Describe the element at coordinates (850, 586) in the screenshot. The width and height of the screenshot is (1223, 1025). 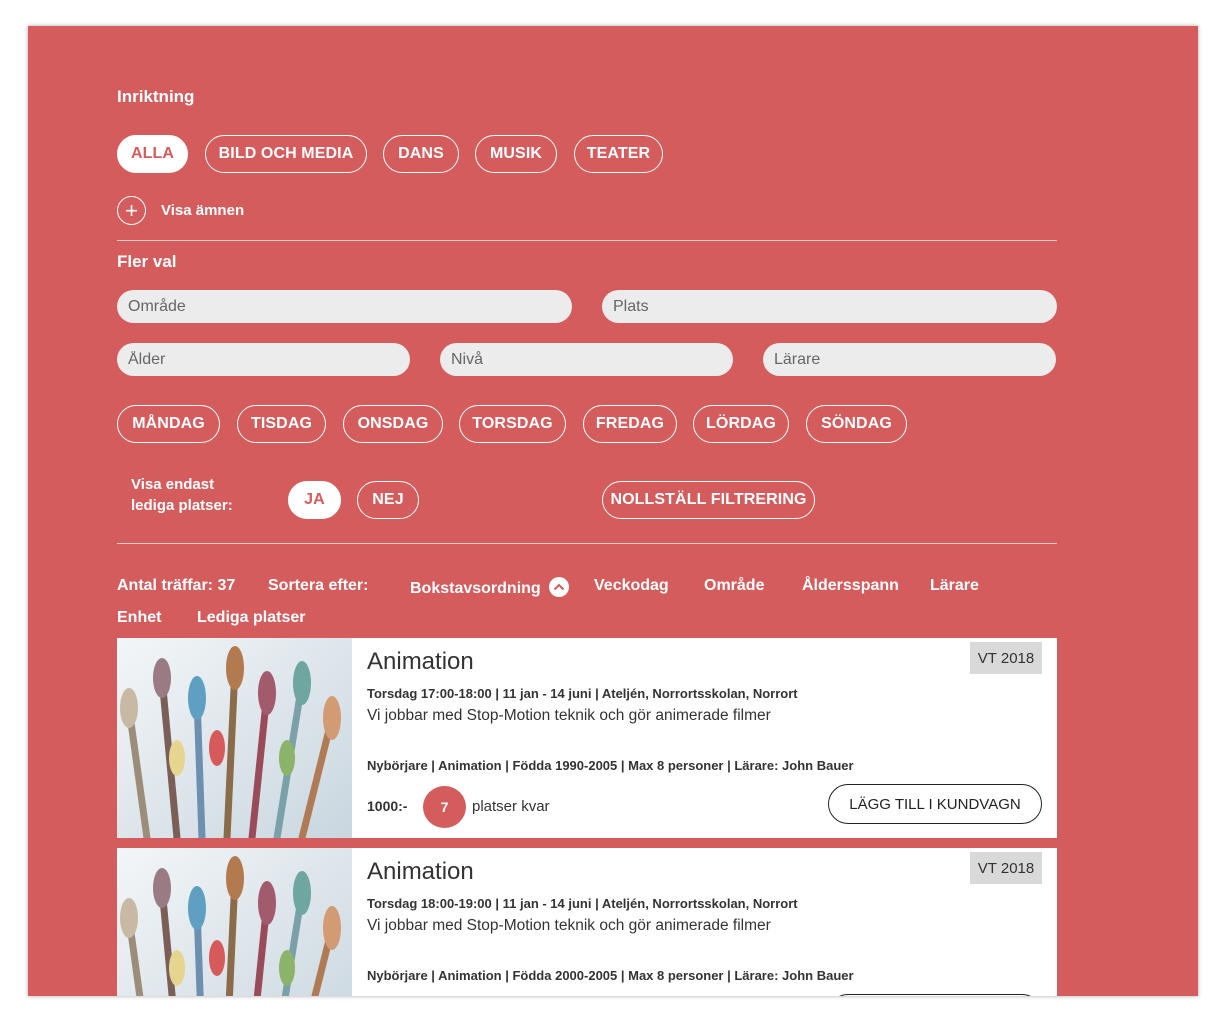
I see `sort-age-span-link: Åldersspann` at that location.